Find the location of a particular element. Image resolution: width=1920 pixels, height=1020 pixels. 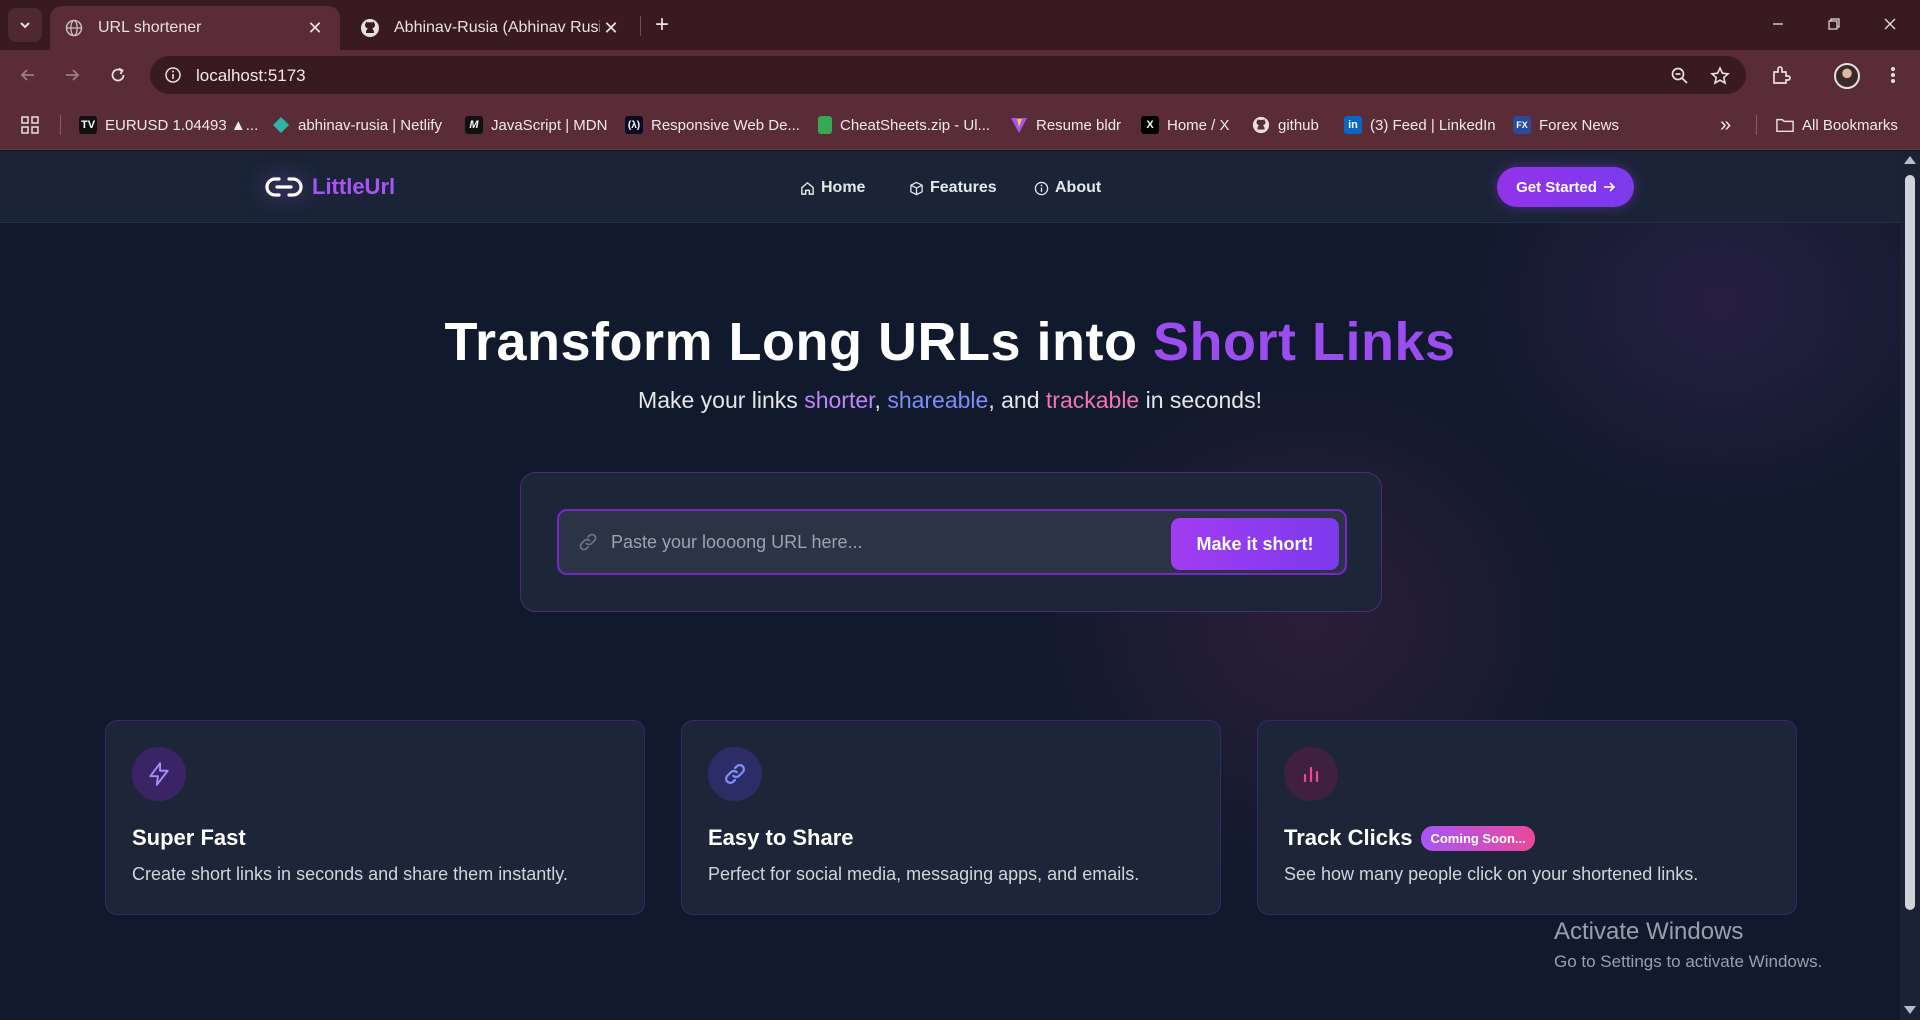

scrollbar-thumb is located at coordinates (1910, 542).